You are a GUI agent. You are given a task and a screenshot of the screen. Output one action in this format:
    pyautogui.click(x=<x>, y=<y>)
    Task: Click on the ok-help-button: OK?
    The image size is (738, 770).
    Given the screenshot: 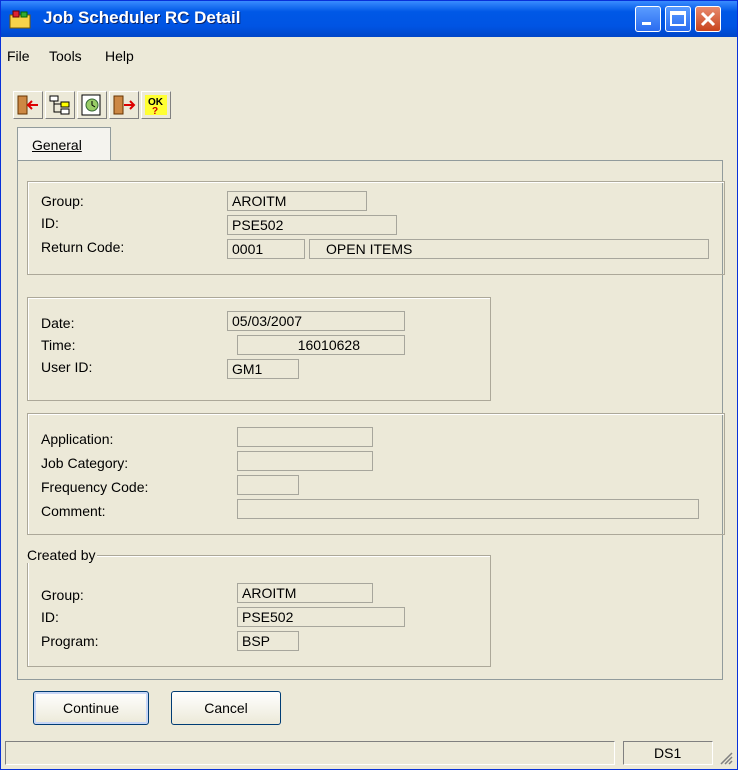 What is the action you would take?
    pyautogui.click(x=156, y=105)
    